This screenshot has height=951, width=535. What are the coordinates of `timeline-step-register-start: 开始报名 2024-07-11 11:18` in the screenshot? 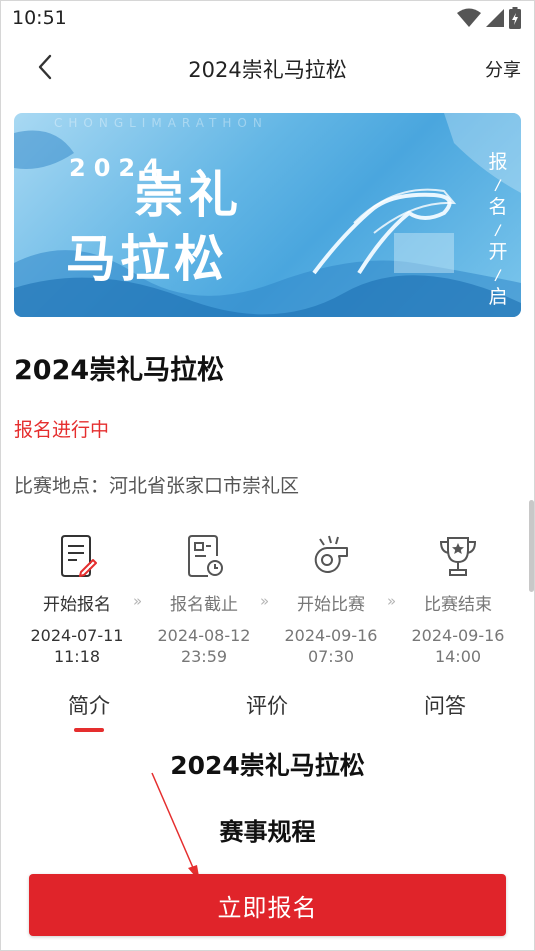 It's located at (77, 598).